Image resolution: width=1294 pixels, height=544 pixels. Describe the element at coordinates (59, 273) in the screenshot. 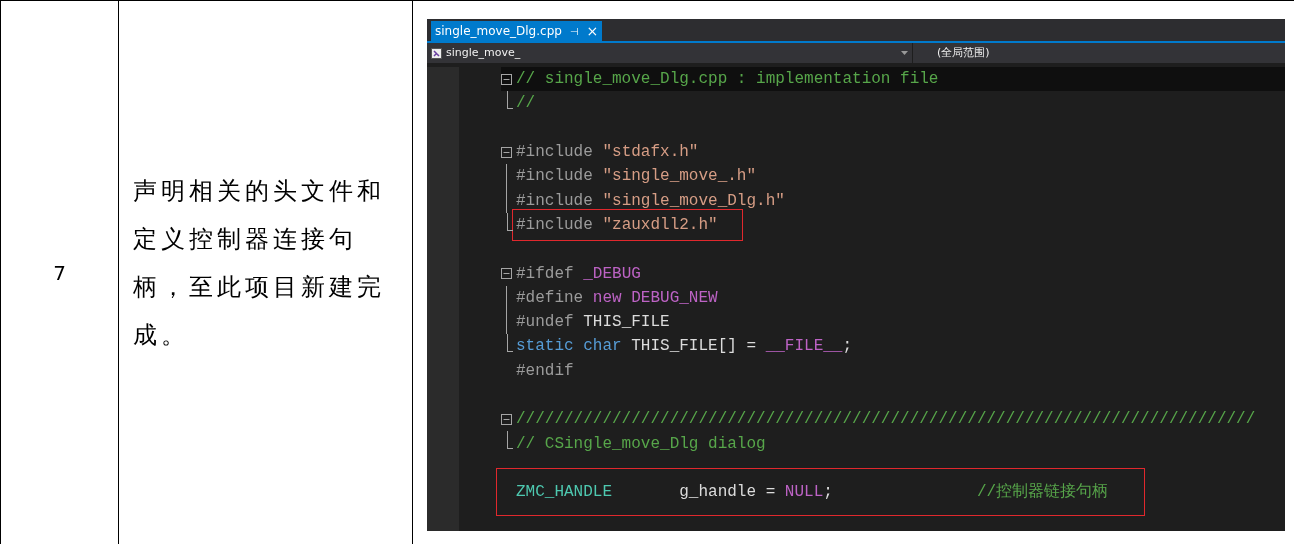

I see `step-number: 7` at that location.